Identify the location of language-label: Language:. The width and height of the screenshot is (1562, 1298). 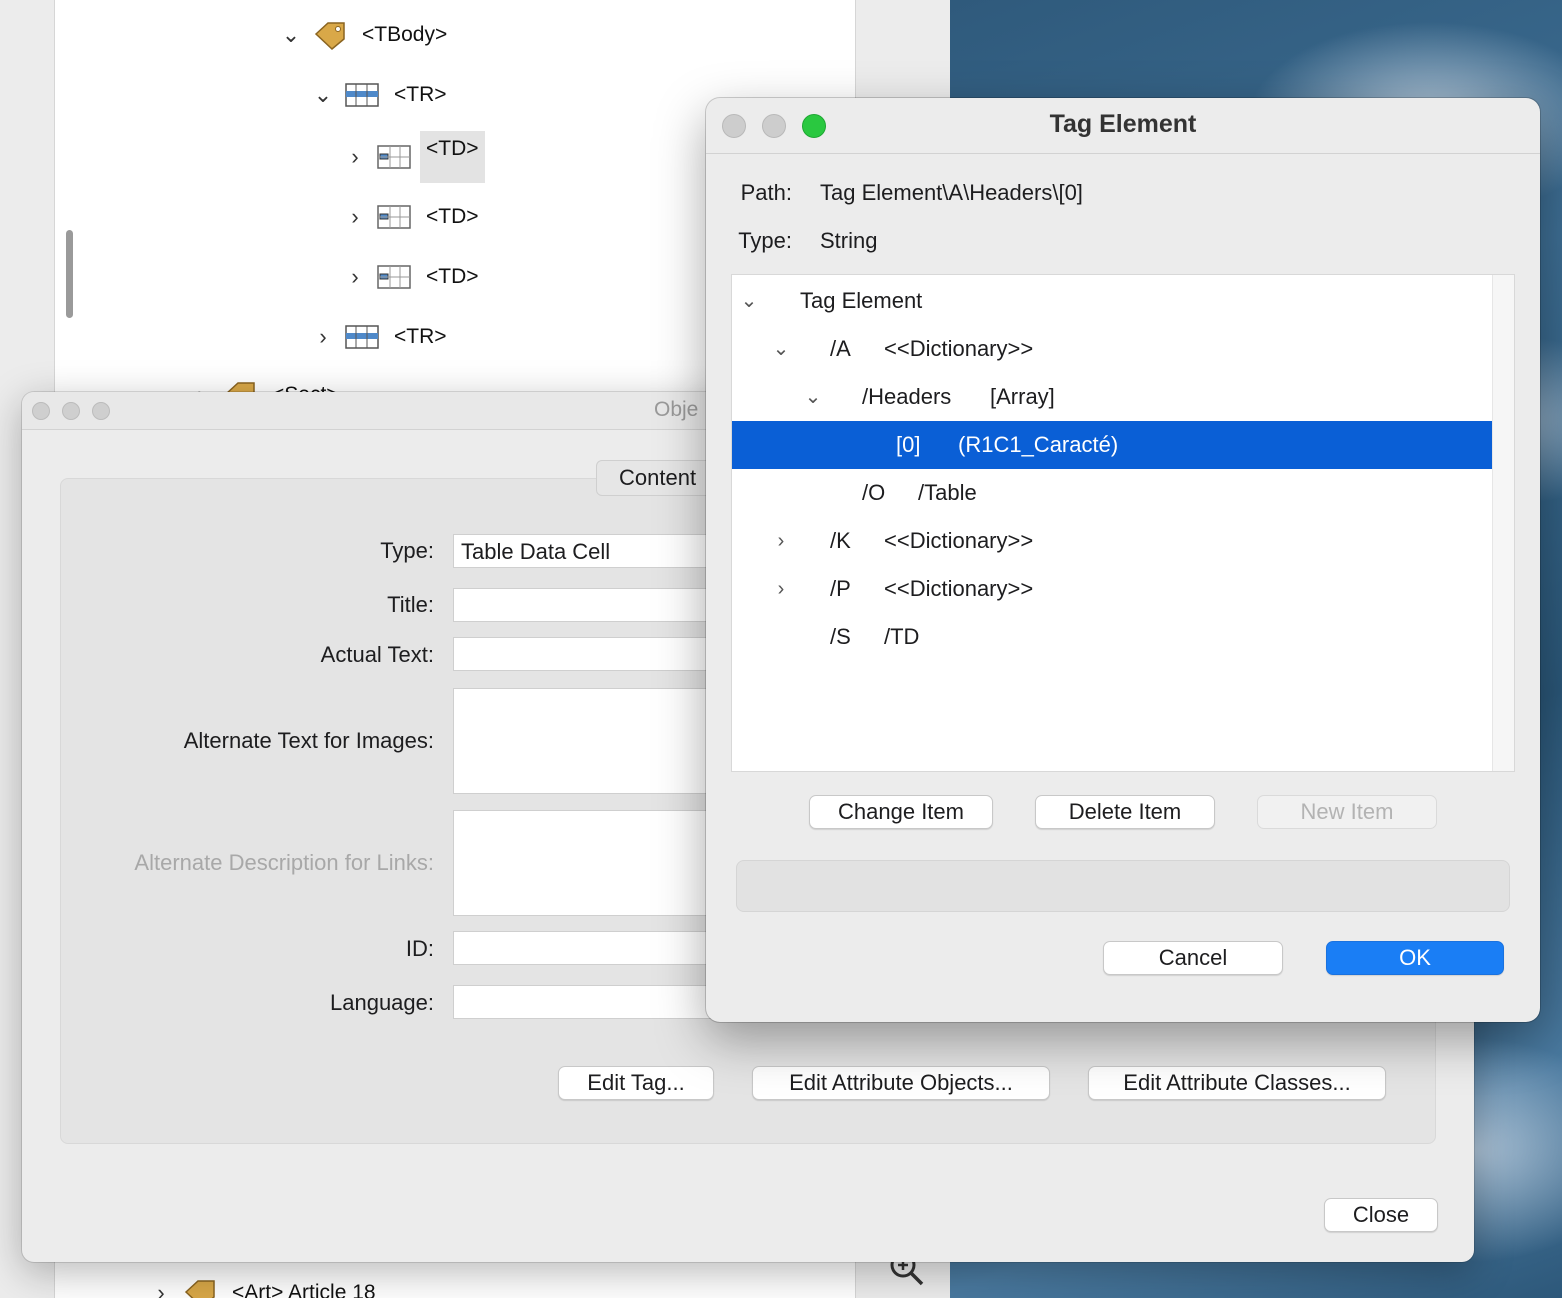
(382, 1002).